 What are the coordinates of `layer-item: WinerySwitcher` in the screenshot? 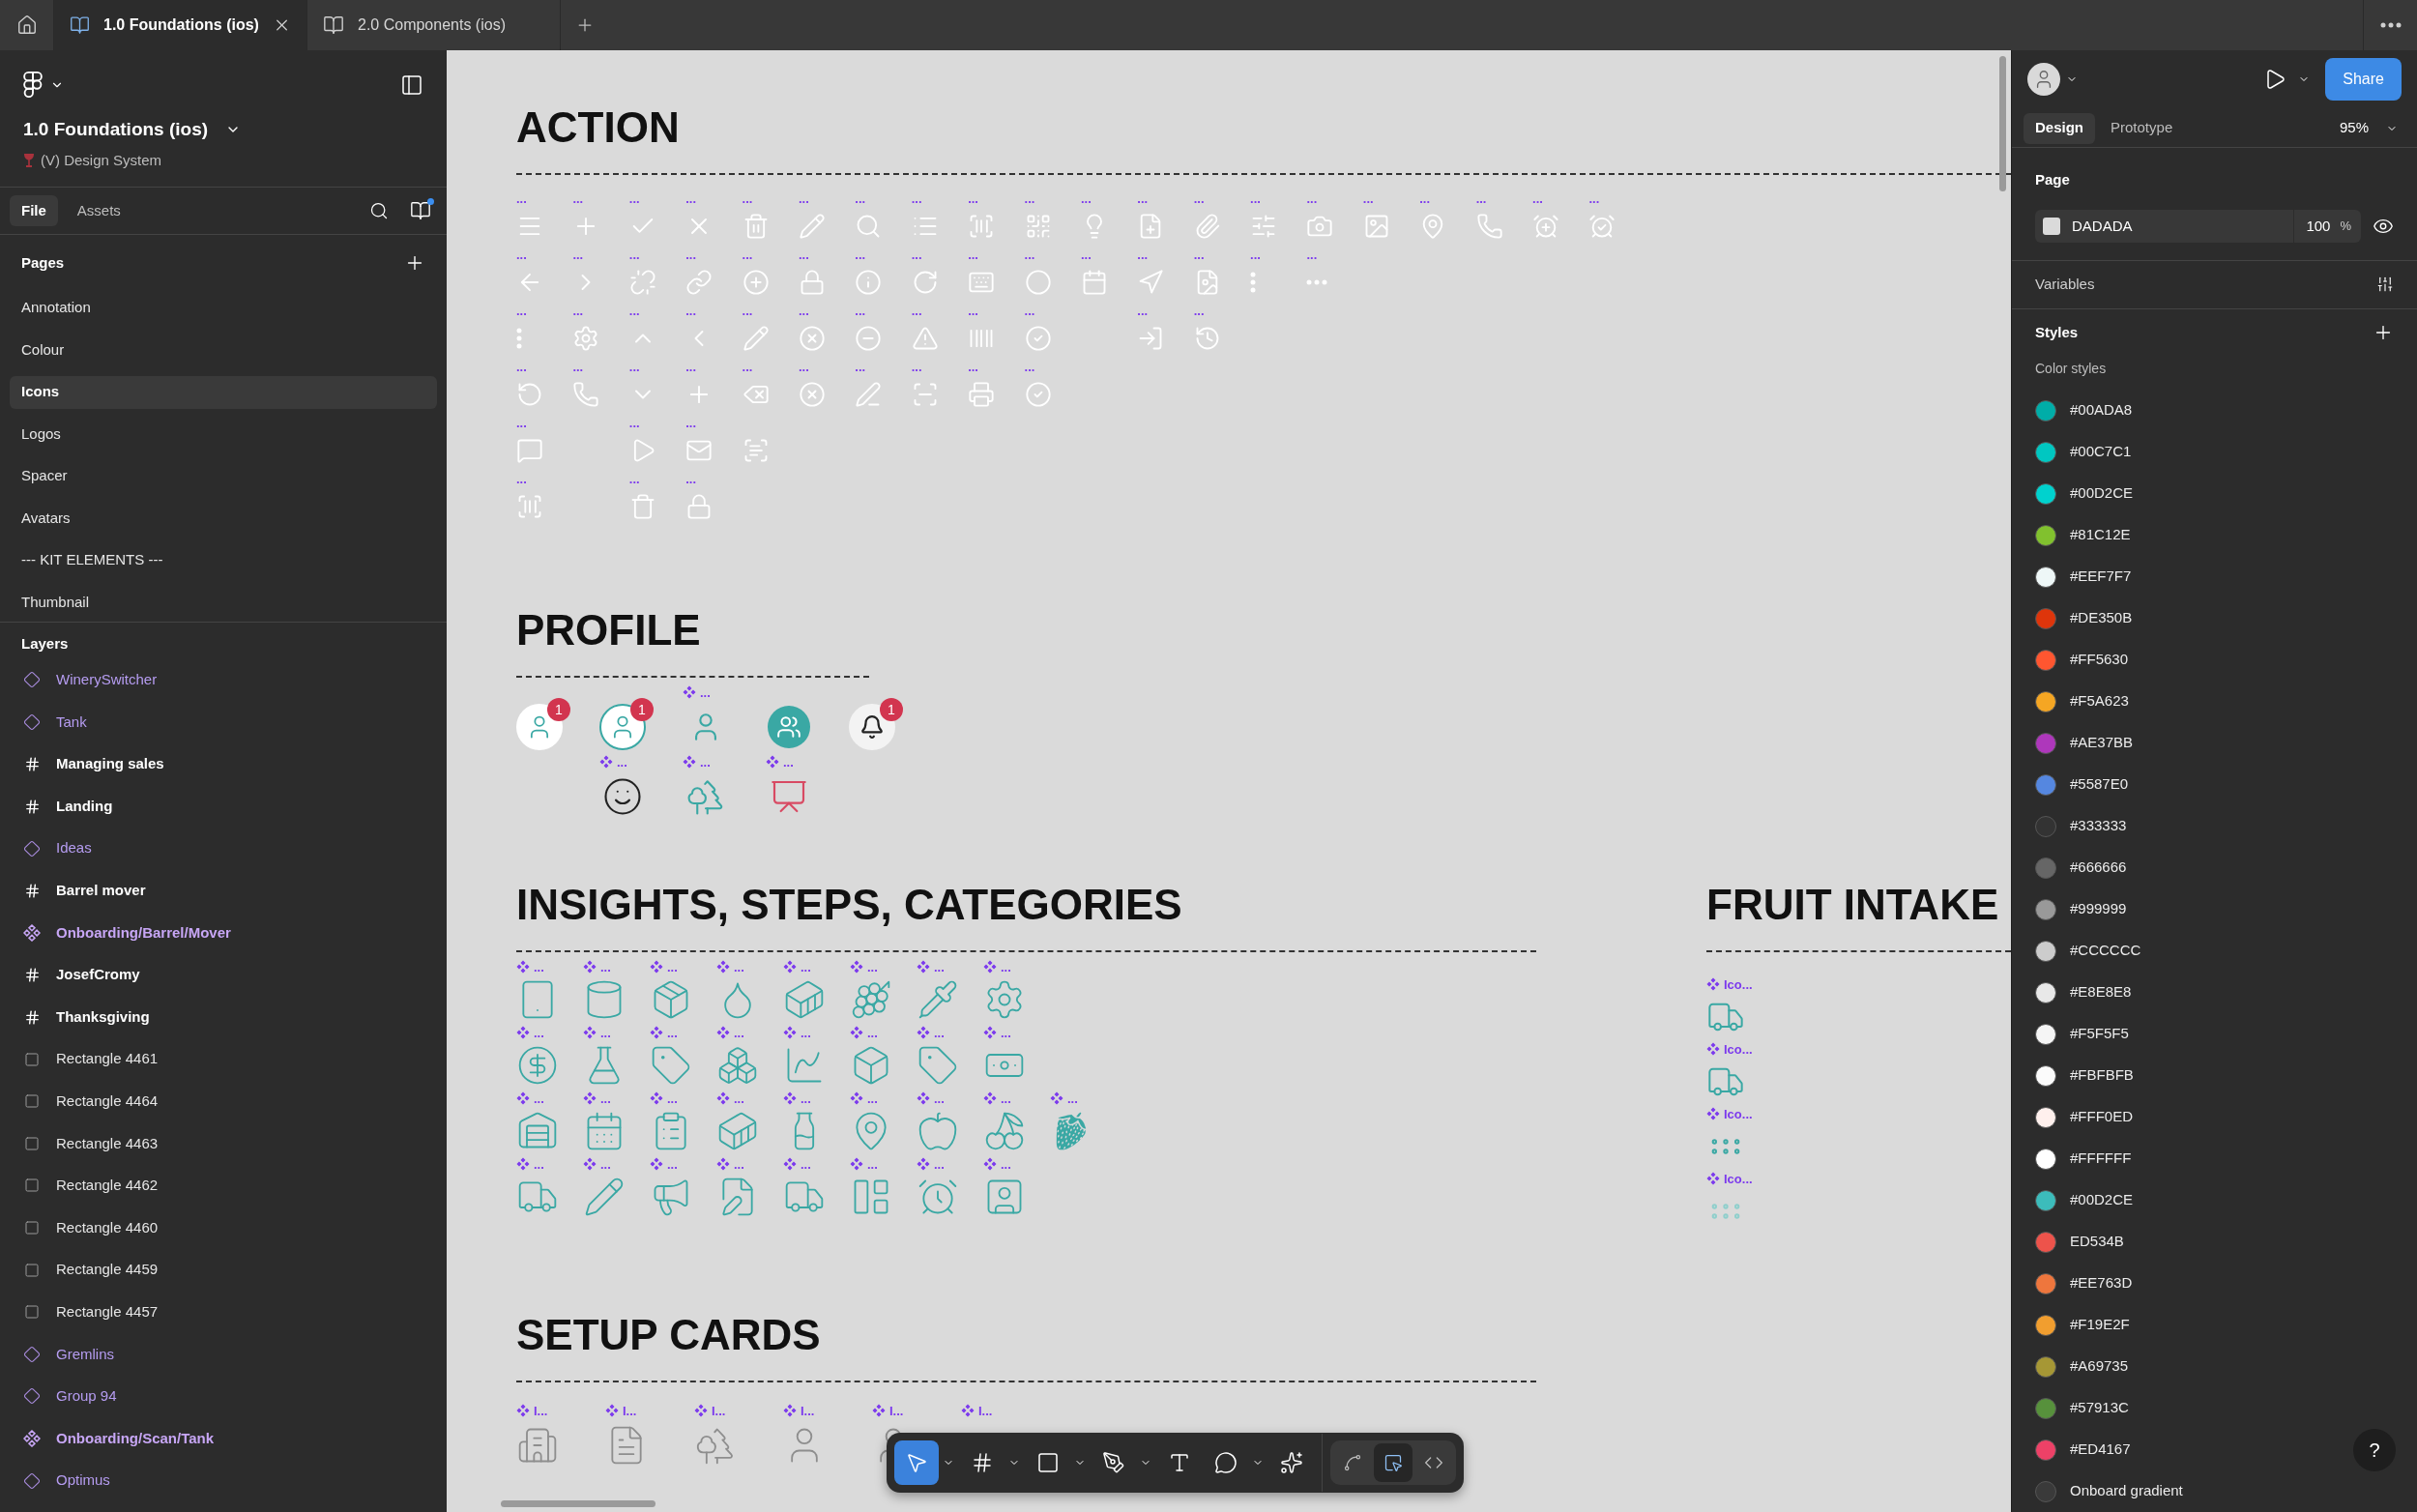 It's located at (223, 680).